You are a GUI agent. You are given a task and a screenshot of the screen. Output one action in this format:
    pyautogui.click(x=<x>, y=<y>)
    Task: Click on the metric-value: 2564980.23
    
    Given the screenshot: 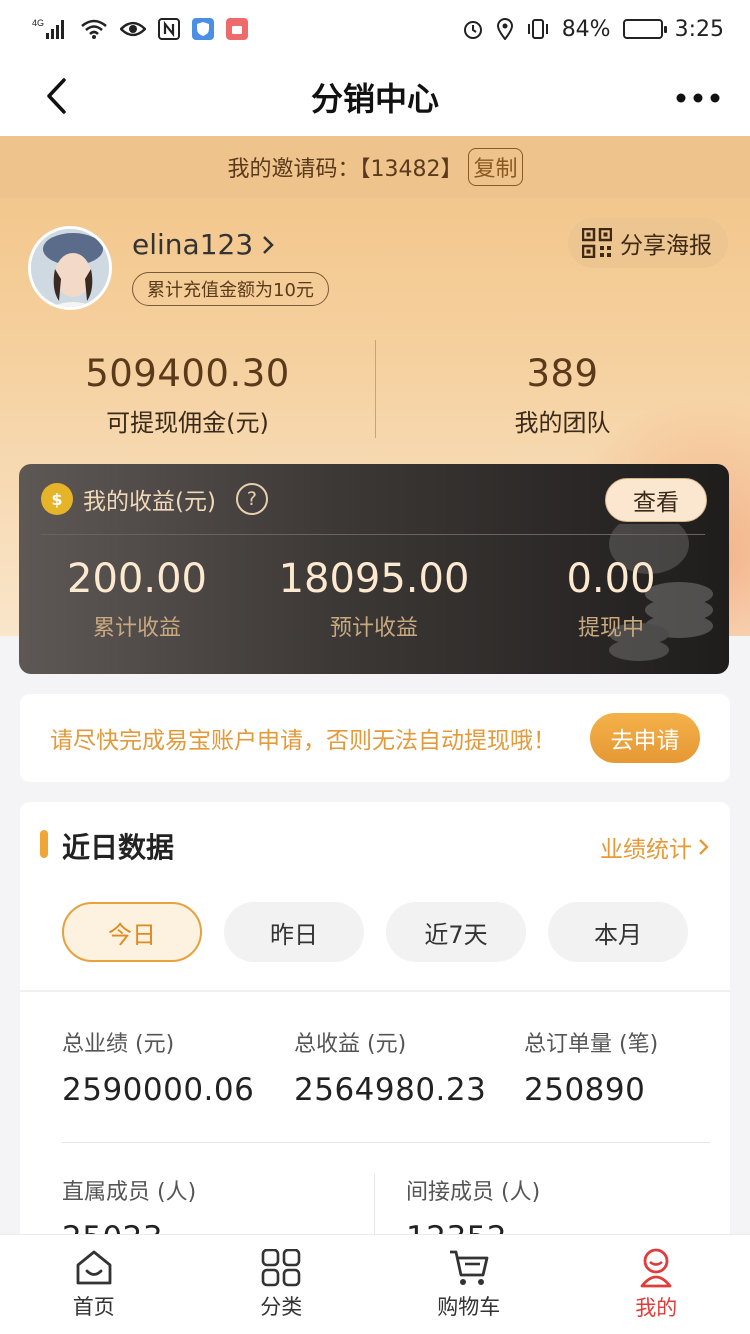 What is the action you would take?
    pyautogui.click(x=390, y=1090)
    